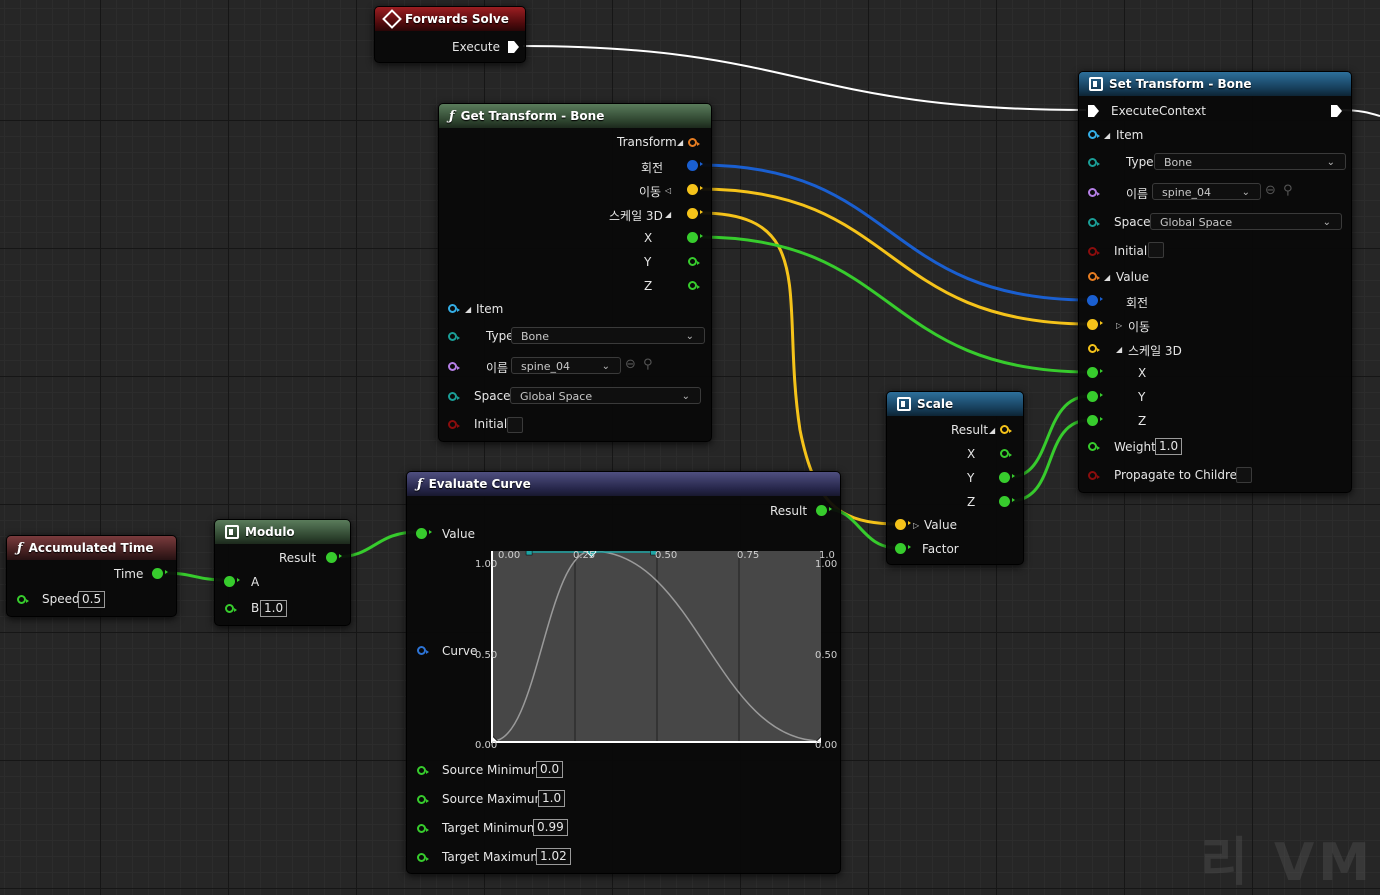 The height and width of the screenshot is (895, 1380). Describe the element at coordinates (1095, 420) in the screenshot. I see `z-input-pin` at that location.